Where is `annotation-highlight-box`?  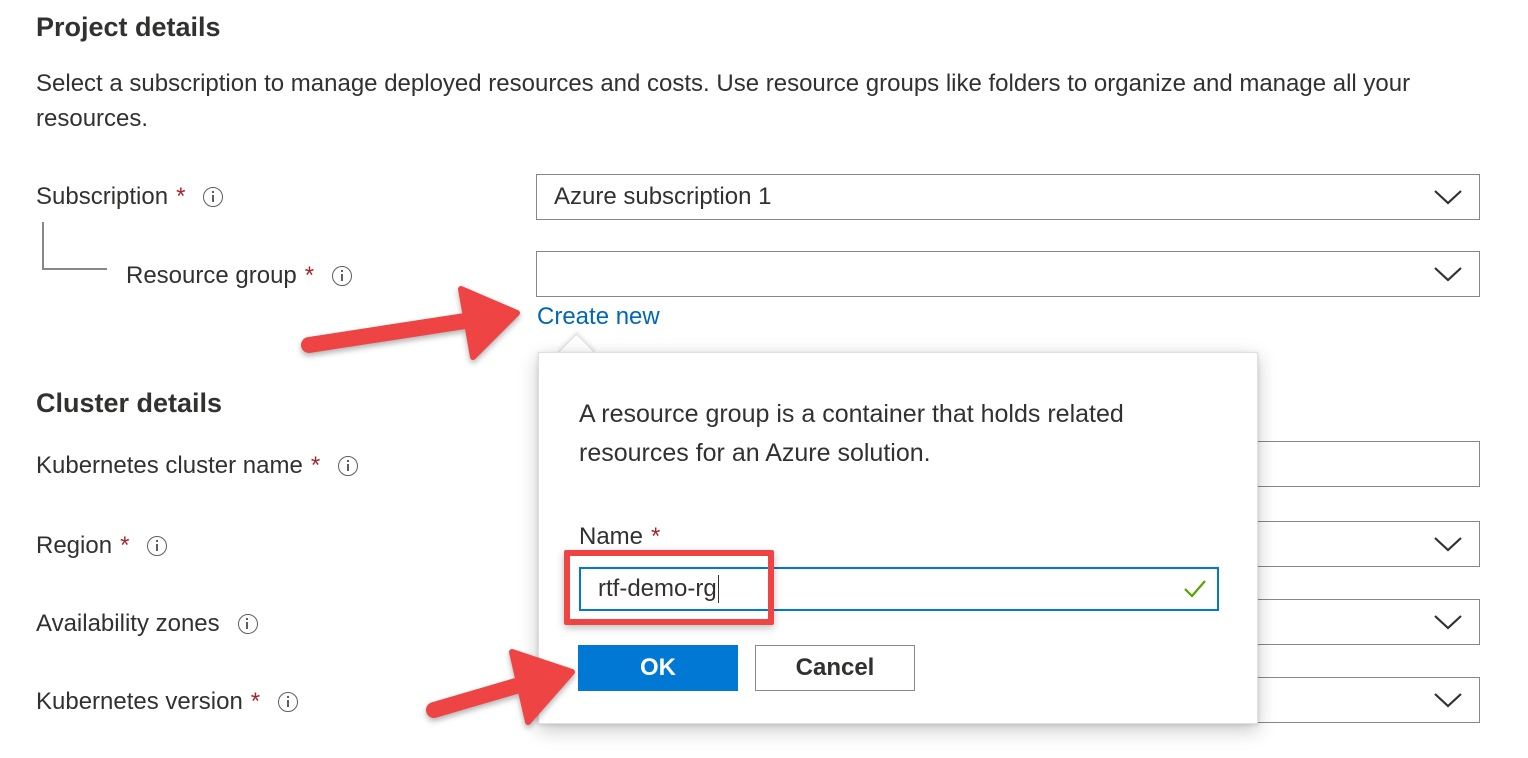 annotation-highlight-box is located at coordinates (669, 587).